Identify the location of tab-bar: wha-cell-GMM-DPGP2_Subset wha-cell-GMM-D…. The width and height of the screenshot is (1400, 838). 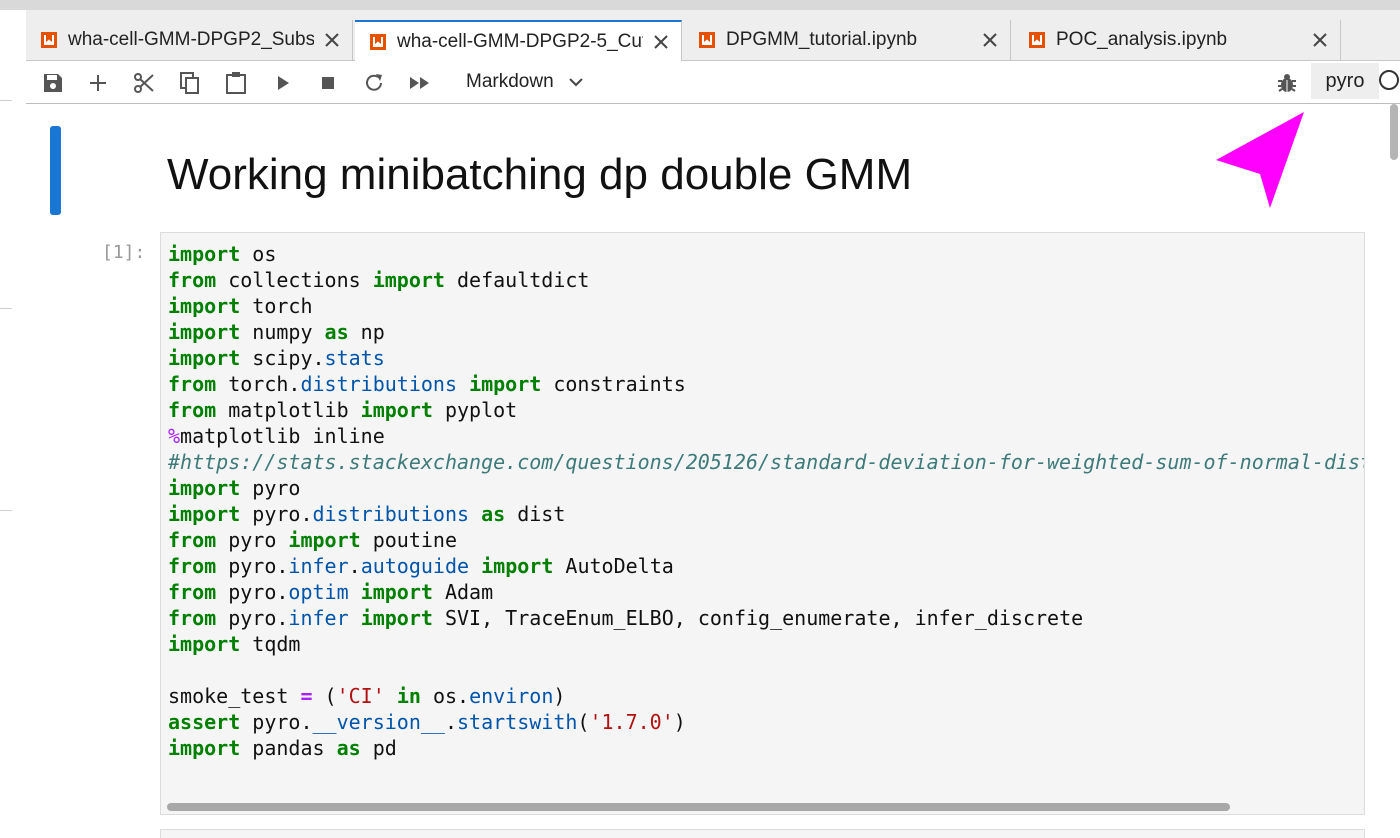
(713, 35).